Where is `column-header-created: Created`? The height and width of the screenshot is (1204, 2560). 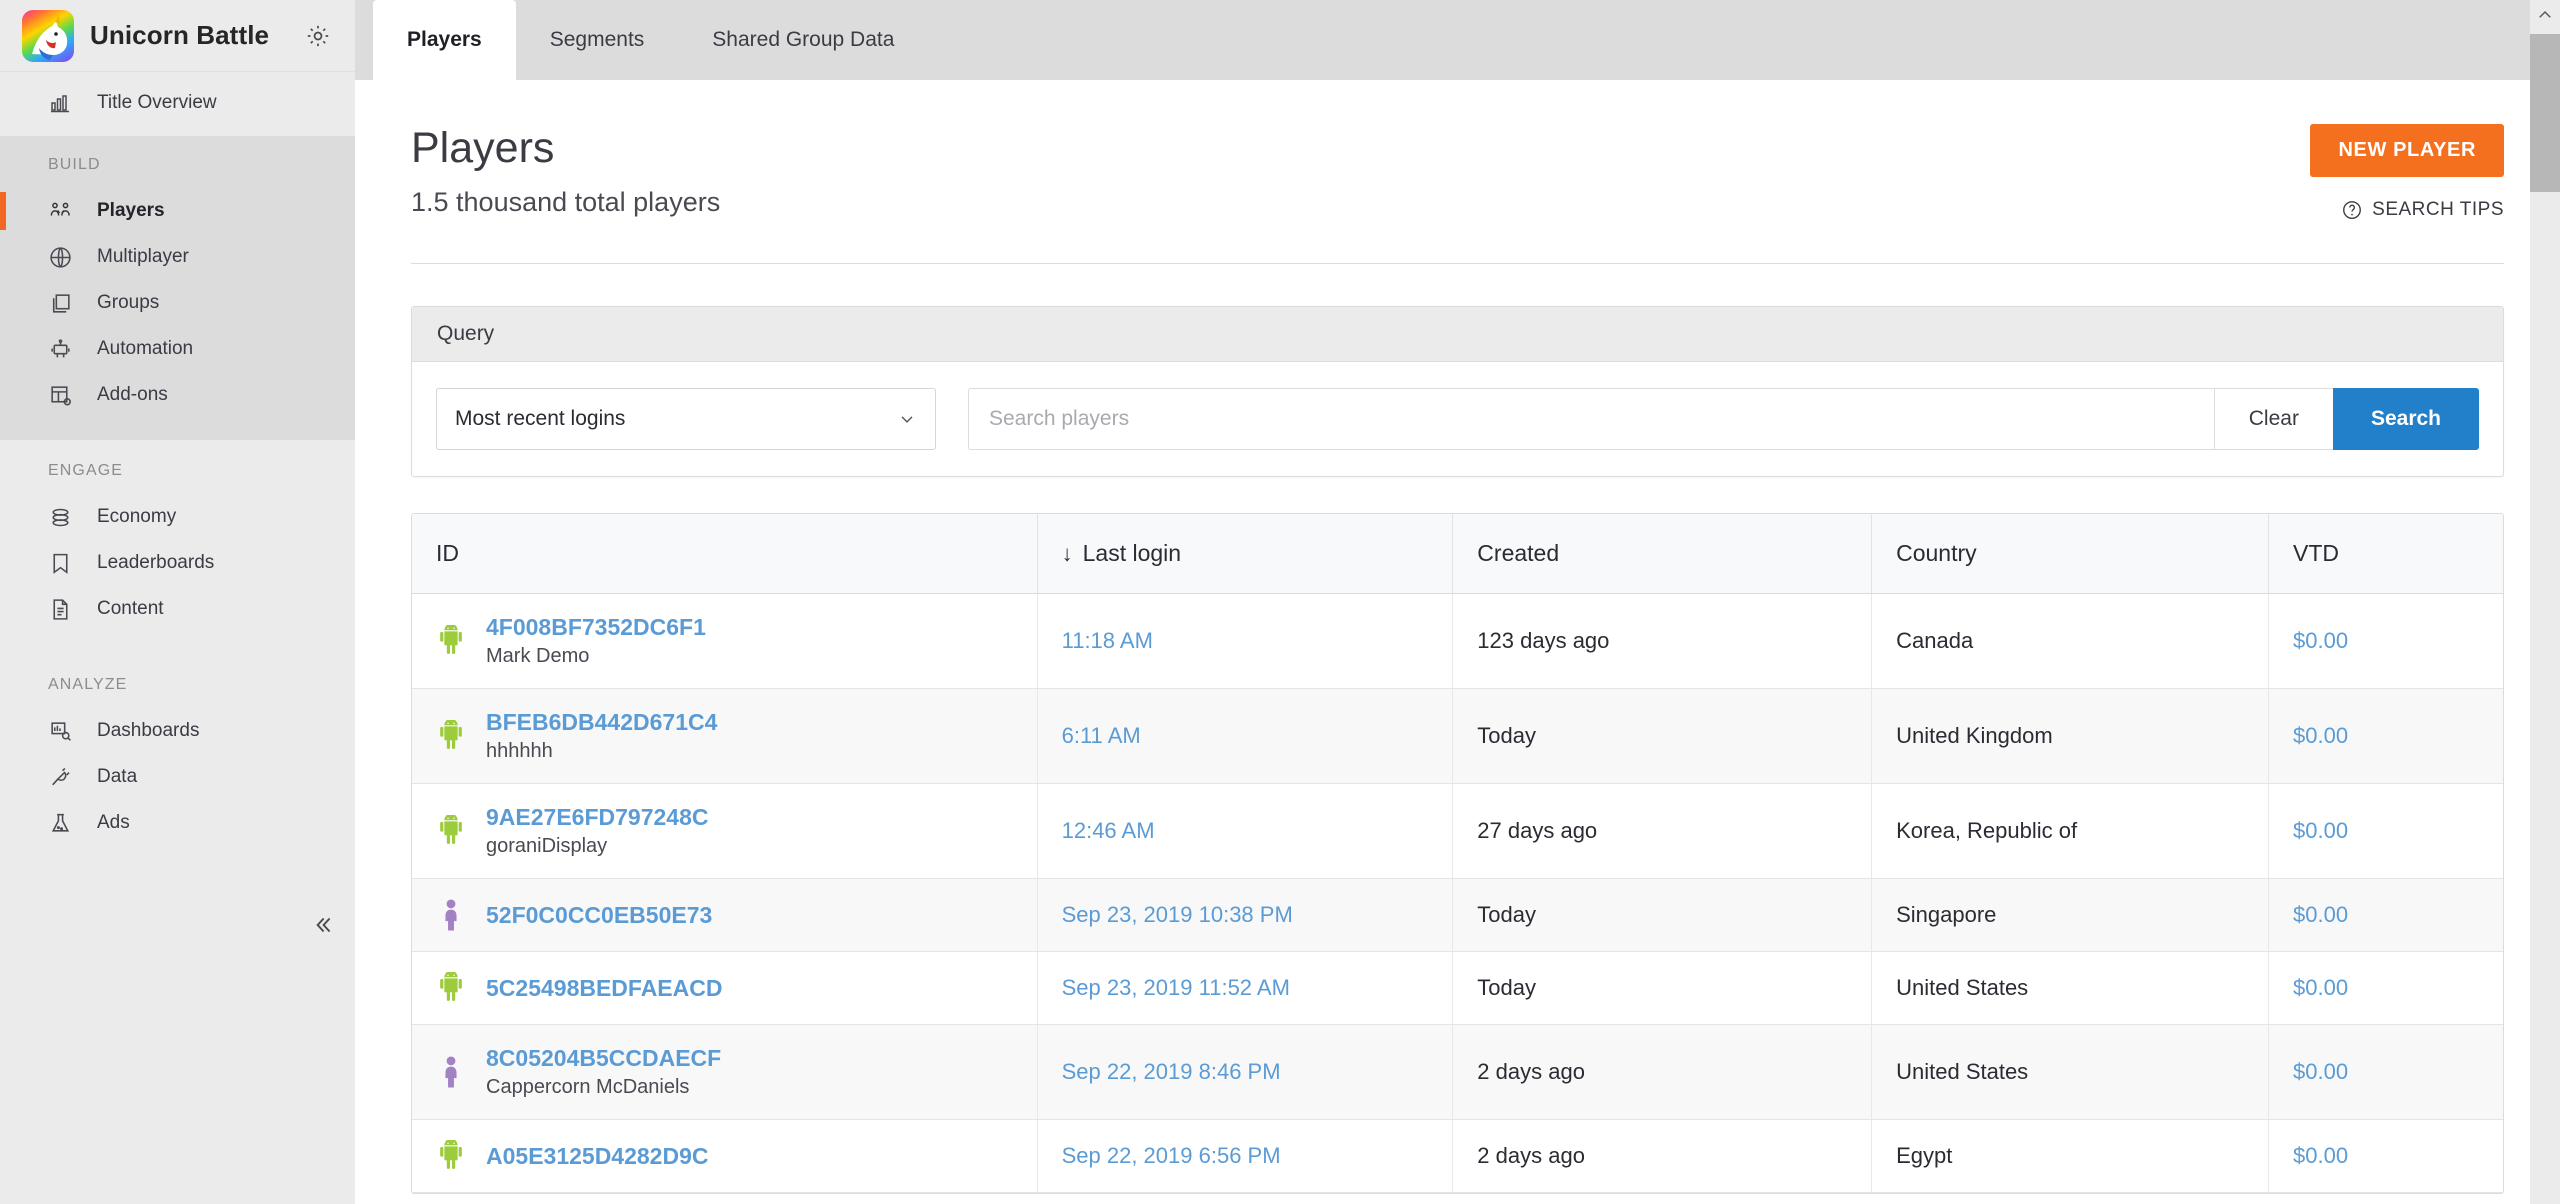
column-header-created: Created is located at coordinates (1662, 554).